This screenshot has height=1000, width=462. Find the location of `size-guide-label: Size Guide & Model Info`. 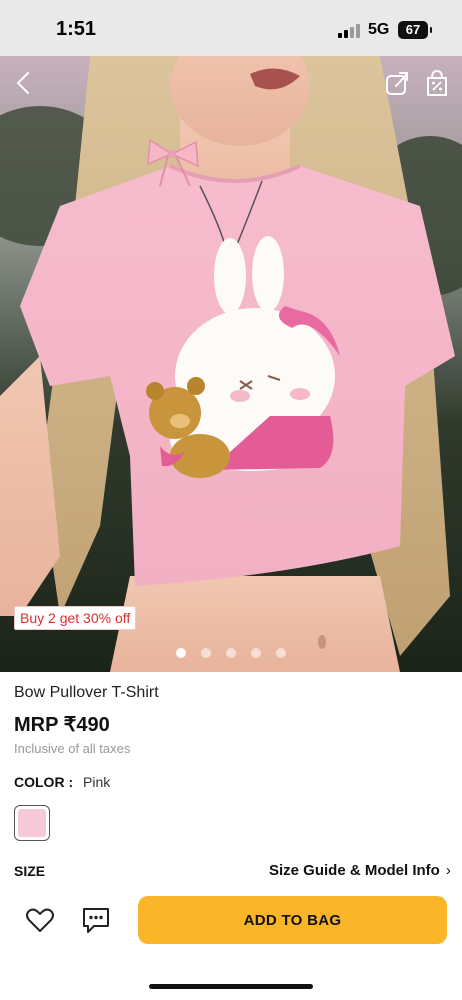

size-guide-label: Size Guide & Model Info is located at coordinates (354, 870).